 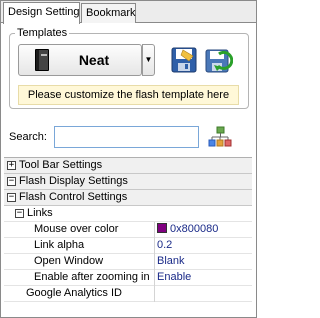 I want to click on template-name: Neat, so click(x=94, y=60).